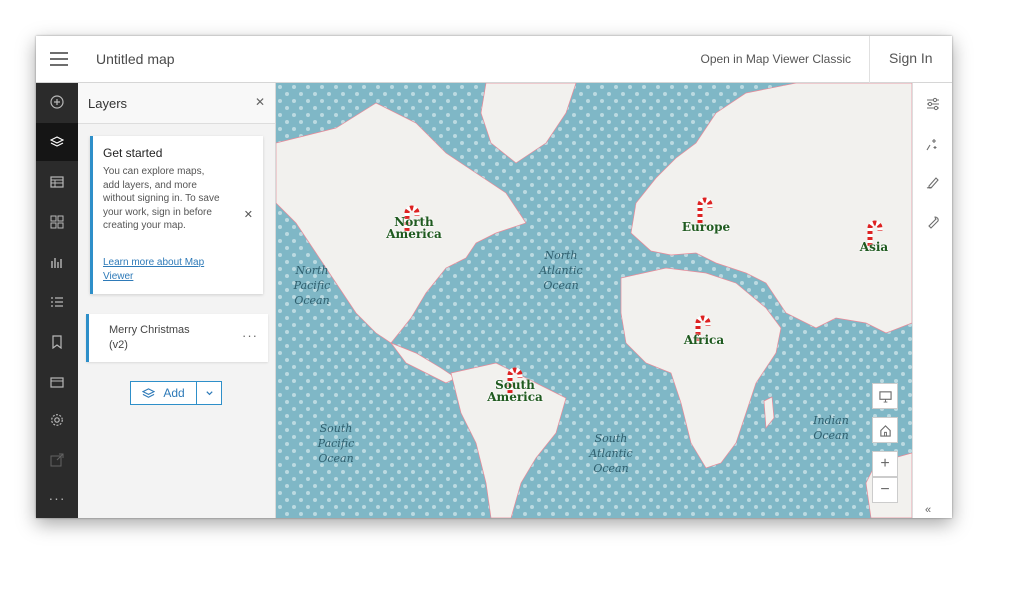  Describe the element at coordinates (932, 144) in the screenshot. I see `effects-icon` at that location.